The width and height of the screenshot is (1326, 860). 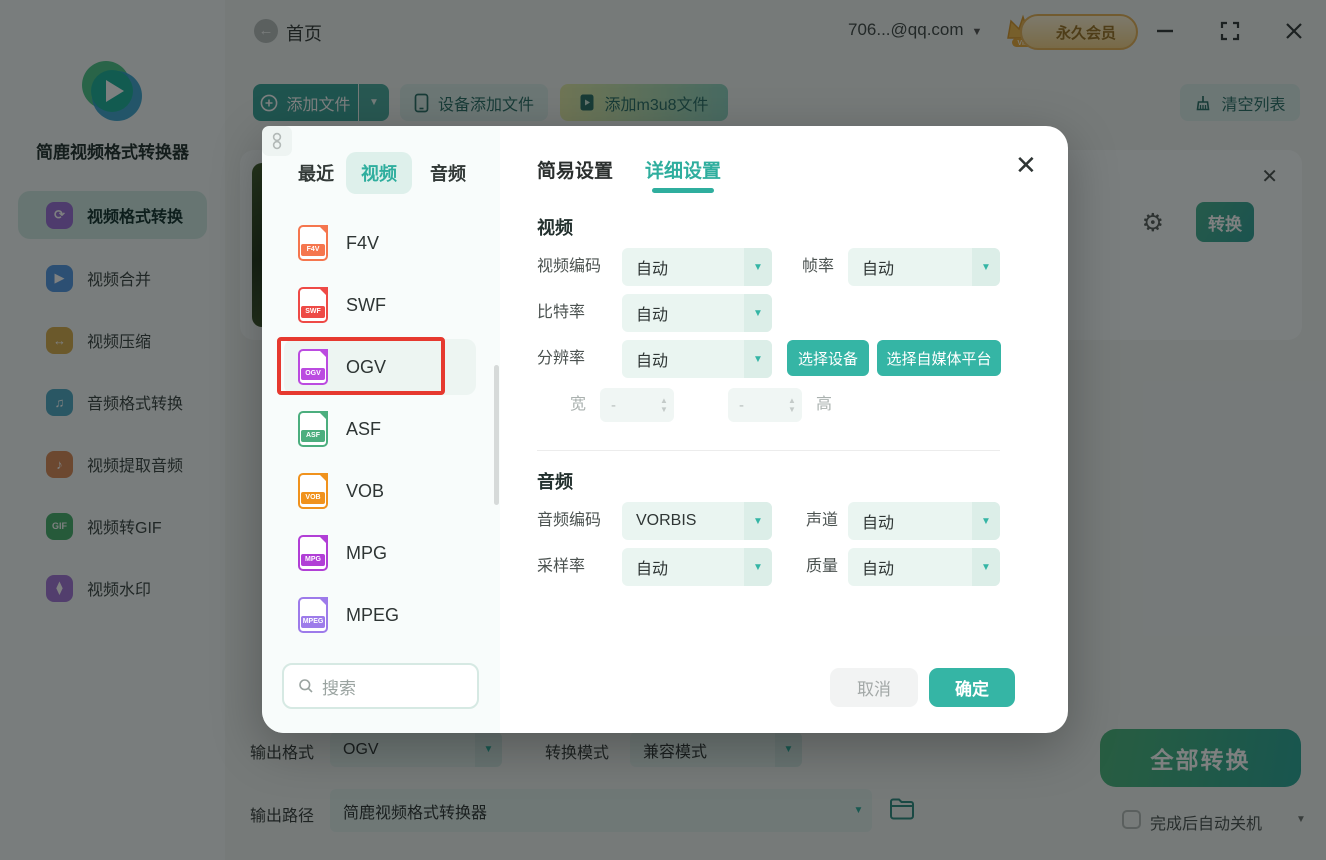 I want to click on format-item-vob: VOB VOB, so click(x=341, y=491).